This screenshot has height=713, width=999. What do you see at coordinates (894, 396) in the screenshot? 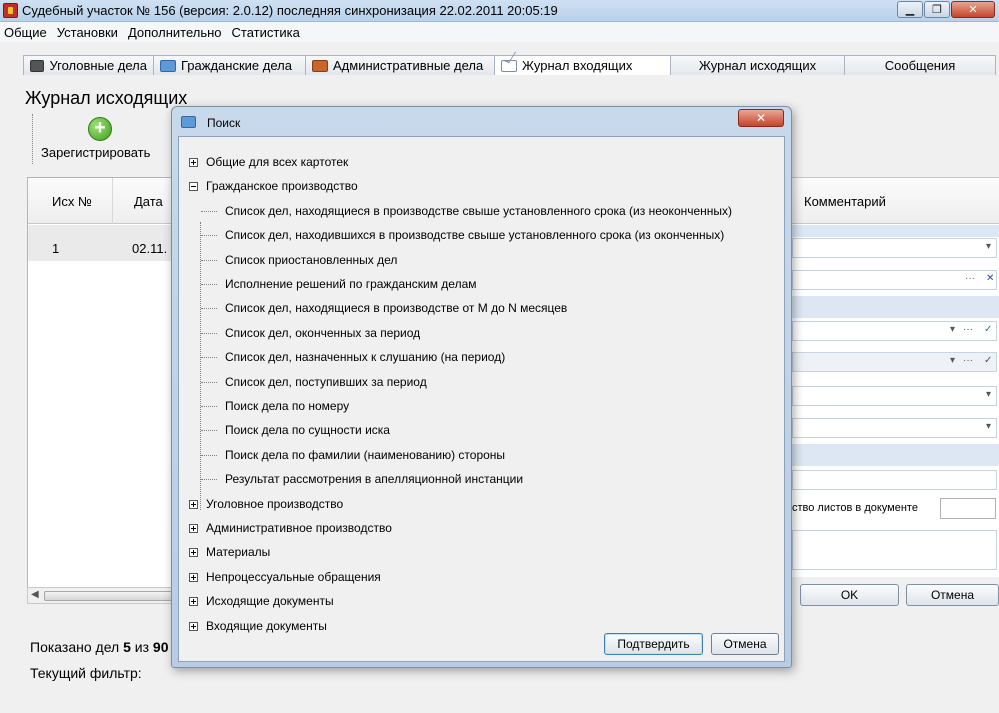
I see `detail-field-5: ▾` at bounding box center [894, 396].